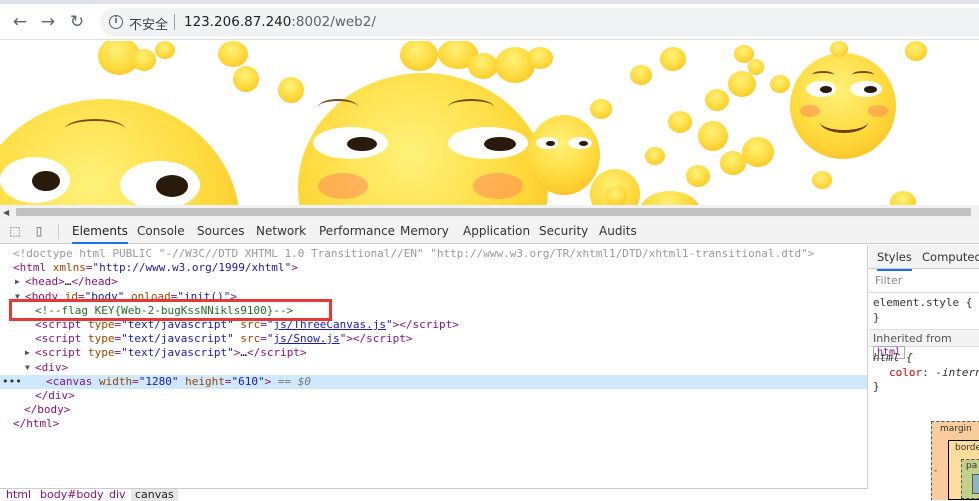 This screenshot has height=501, width=979. What do you see at coordinates (876, 386) in the screenshot?
I see `html-rule-close: }` at bounding box center [876, 386].